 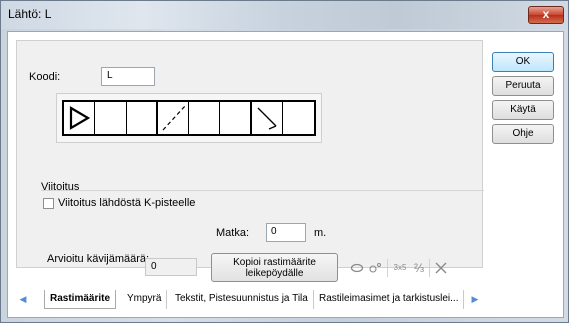 What do you see at coordinates (523, 134) in the screenshot?
I see `help-button: Ohje` at bounding box center [523, 134].